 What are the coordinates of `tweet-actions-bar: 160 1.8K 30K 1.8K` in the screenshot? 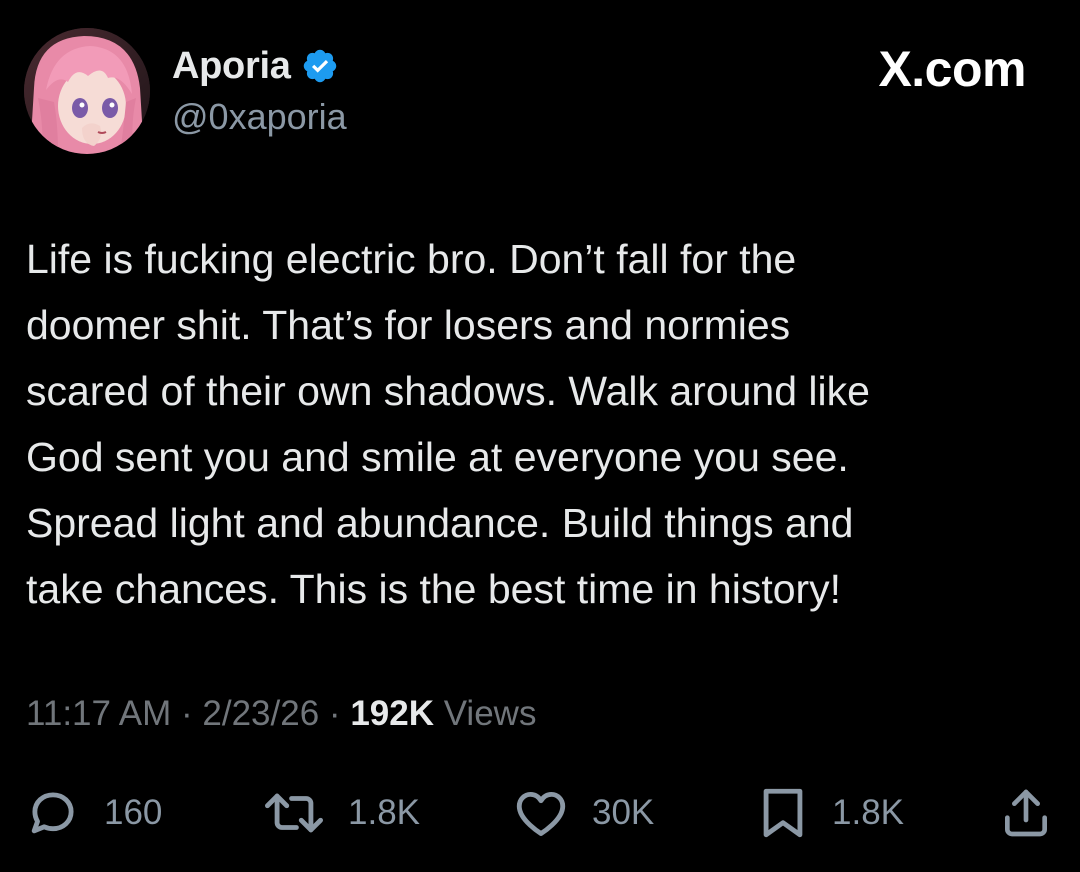 It's located at (540, 813).